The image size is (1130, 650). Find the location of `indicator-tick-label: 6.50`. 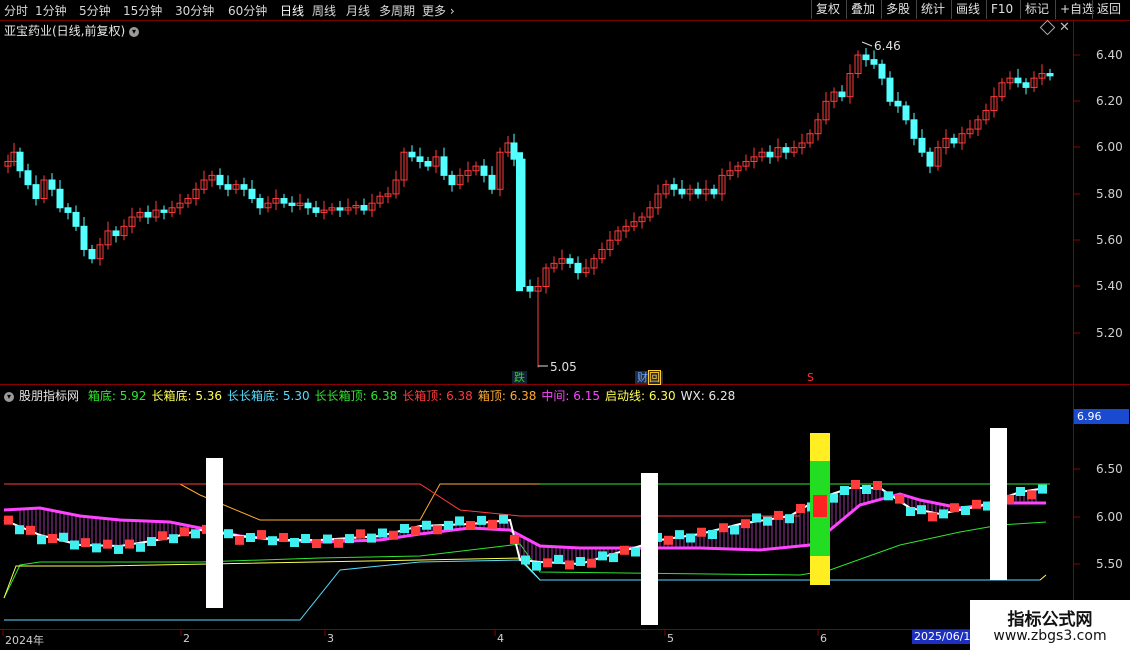

indicator-tick-label: 6.50 is located at coordinates (1109, 469).